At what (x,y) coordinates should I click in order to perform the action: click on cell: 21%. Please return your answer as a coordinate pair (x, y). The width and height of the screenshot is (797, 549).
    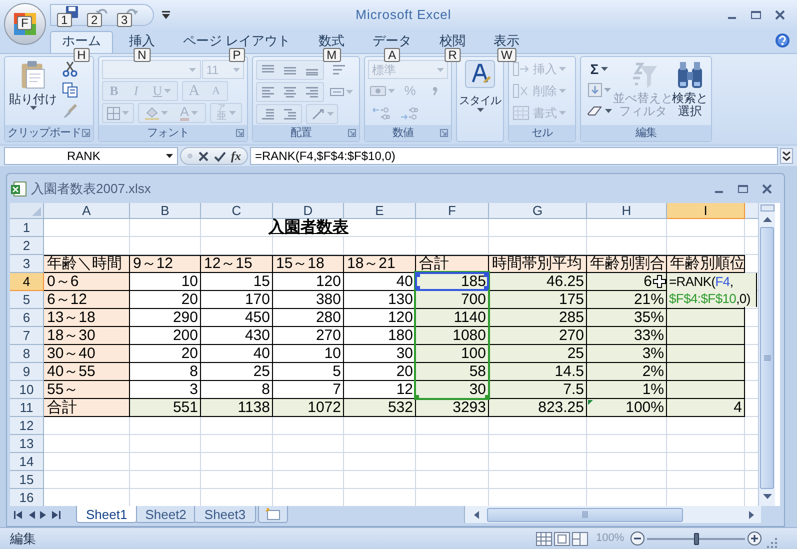
    Looking at the image, I should click on (627, 300).